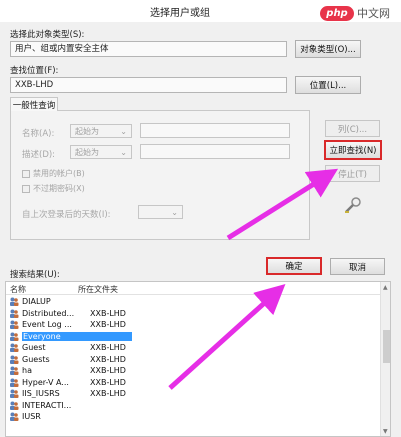  Describe the element at coordinates (282, 204) in the screenshot. I see `arrow-to-find-now` at that location.